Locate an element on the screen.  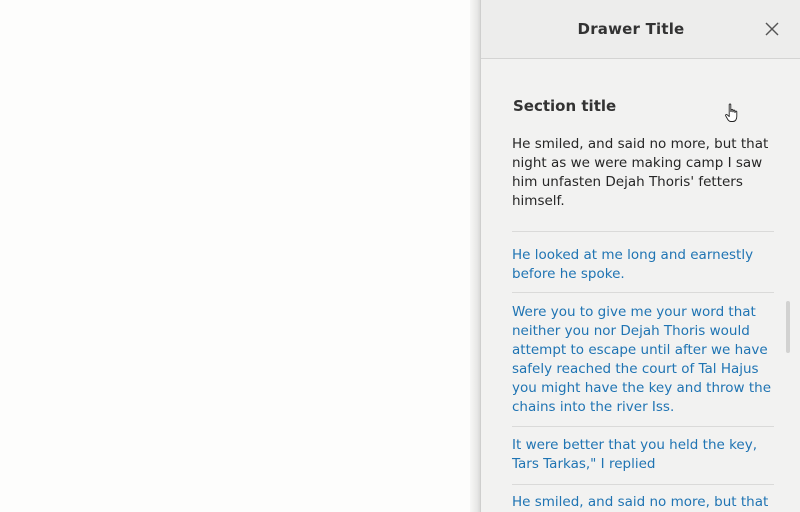
section-title: Section title is located at coordinates (565, 106).